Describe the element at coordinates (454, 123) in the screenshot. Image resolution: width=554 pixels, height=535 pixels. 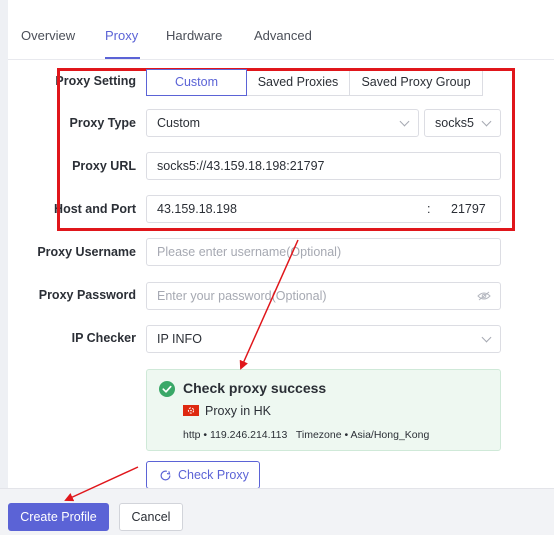
I see `protocol-value: socks5` at that location.